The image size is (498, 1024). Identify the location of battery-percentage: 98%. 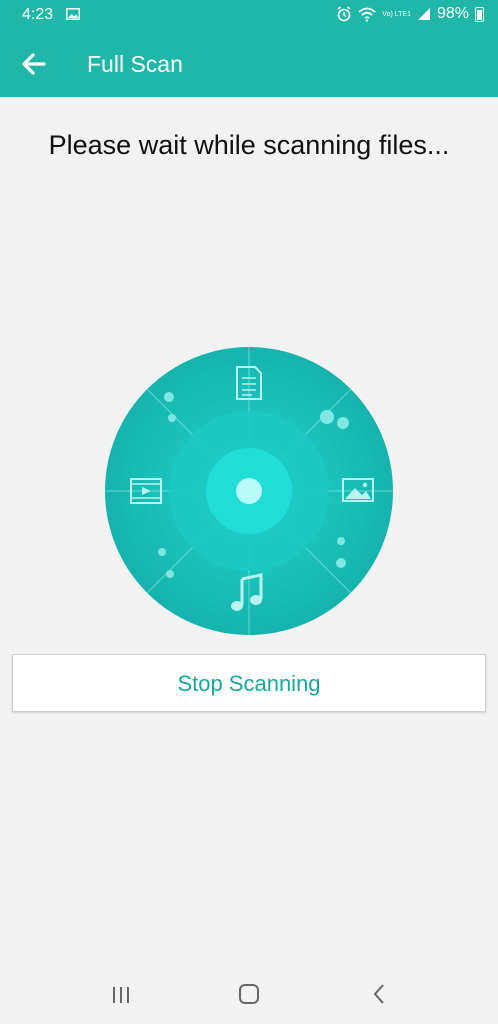
(452, 13).